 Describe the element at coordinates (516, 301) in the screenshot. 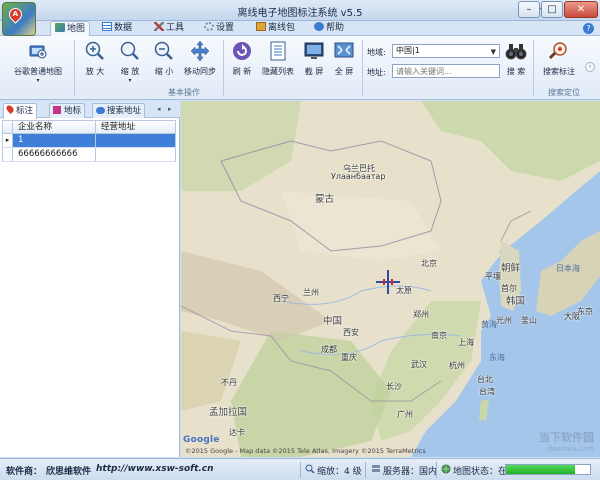

I see `map-label: 韩国` at that location.